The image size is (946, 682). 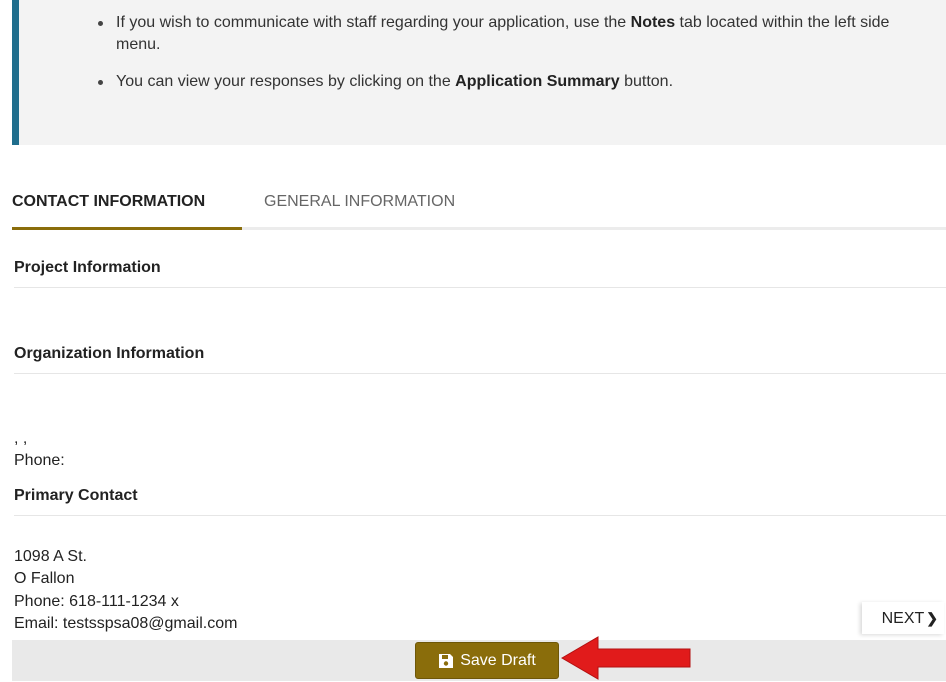 I want to click on tab-contact-information: CONTACT INFORMATION, so click(x=127, y=207).